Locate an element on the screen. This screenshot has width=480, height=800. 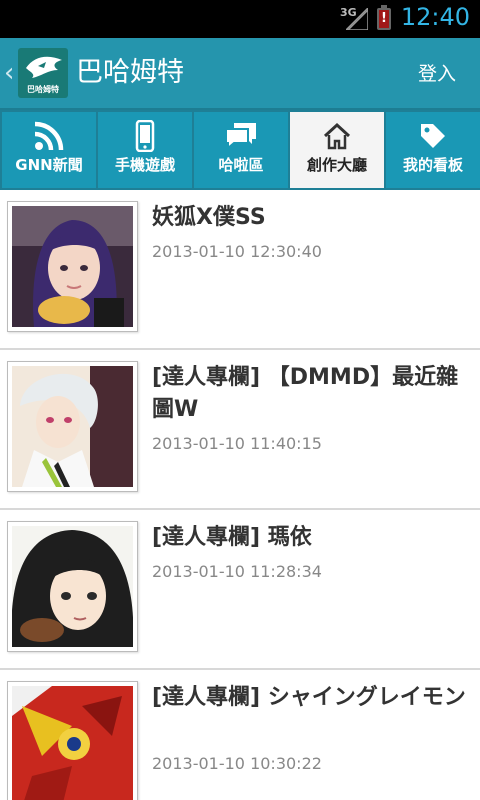
tab-label: 創作大廳 is located at coordinates (336, 165).